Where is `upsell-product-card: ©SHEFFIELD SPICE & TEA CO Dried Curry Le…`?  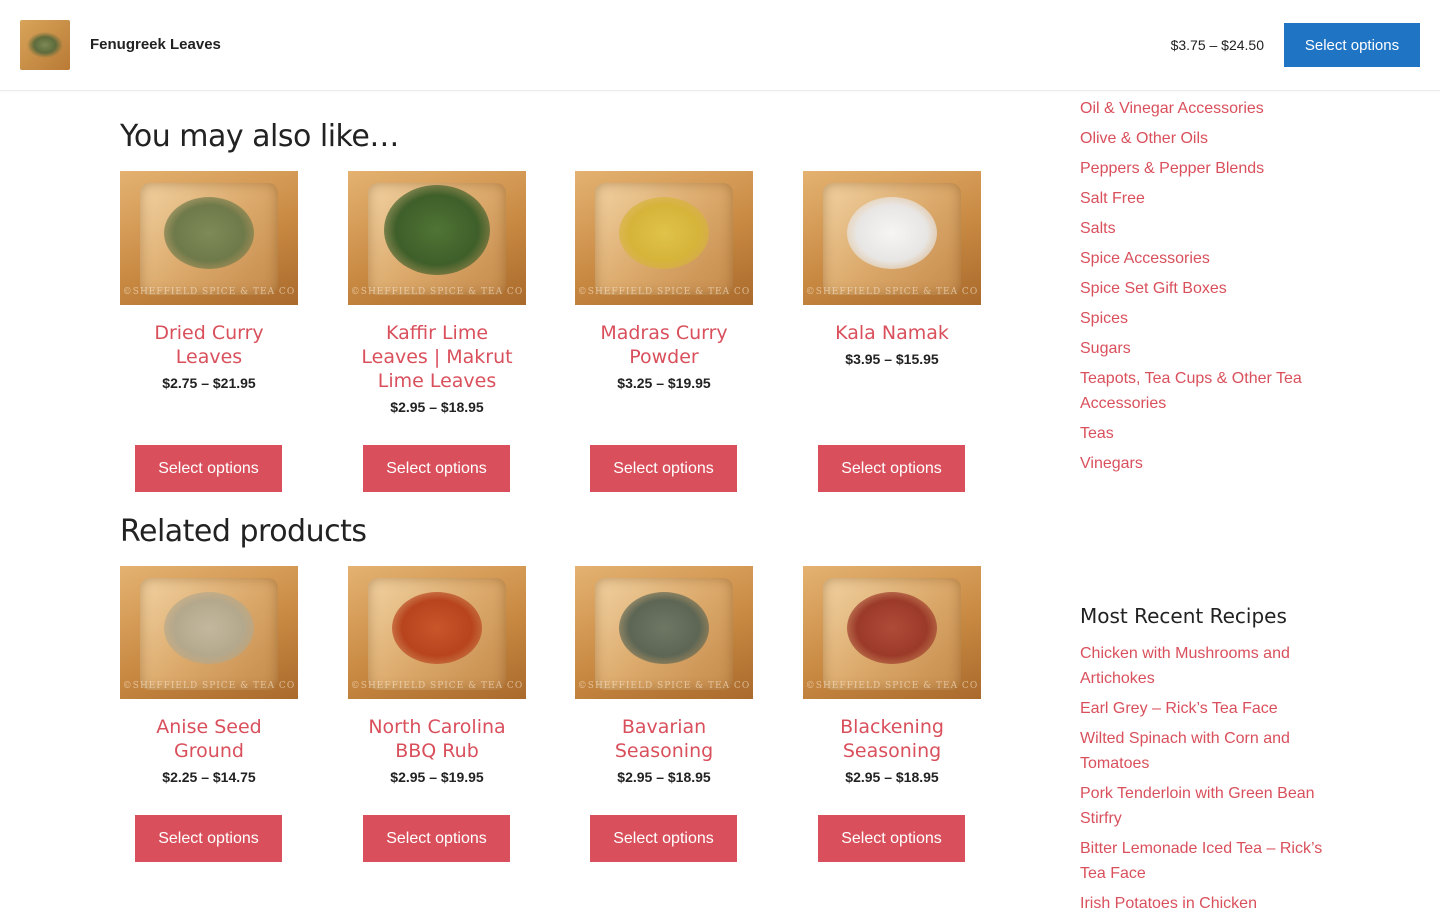
upsell-product-card: ©SHEFFIELD SPICE & TEA CO Dried Curry Le… is located at coordinates (209, 281).